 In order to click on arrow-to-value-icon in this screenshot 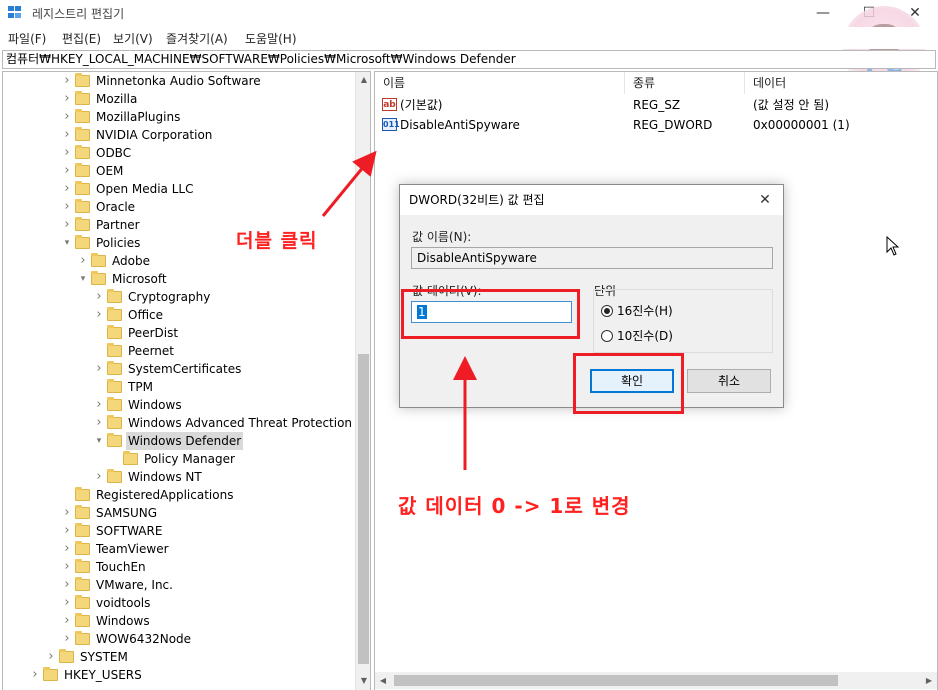, I will do `click(349, 183)`.